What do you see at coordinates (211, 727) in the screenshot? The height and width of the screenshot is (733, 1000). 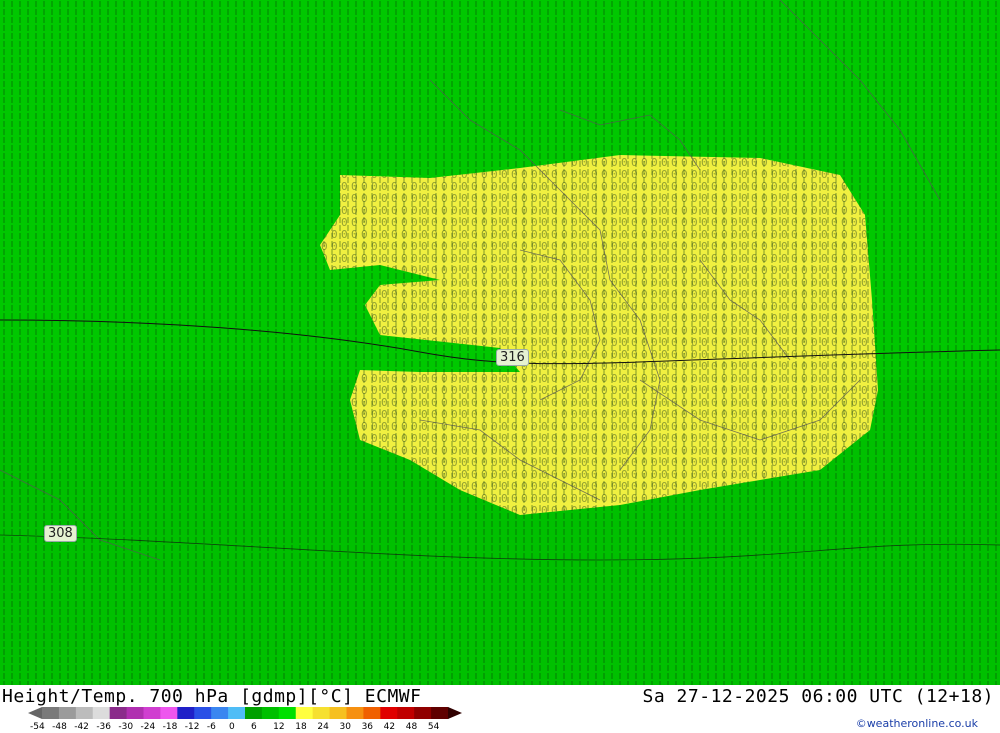 I see `scale-label: -6` at bounding box center [211, 727].